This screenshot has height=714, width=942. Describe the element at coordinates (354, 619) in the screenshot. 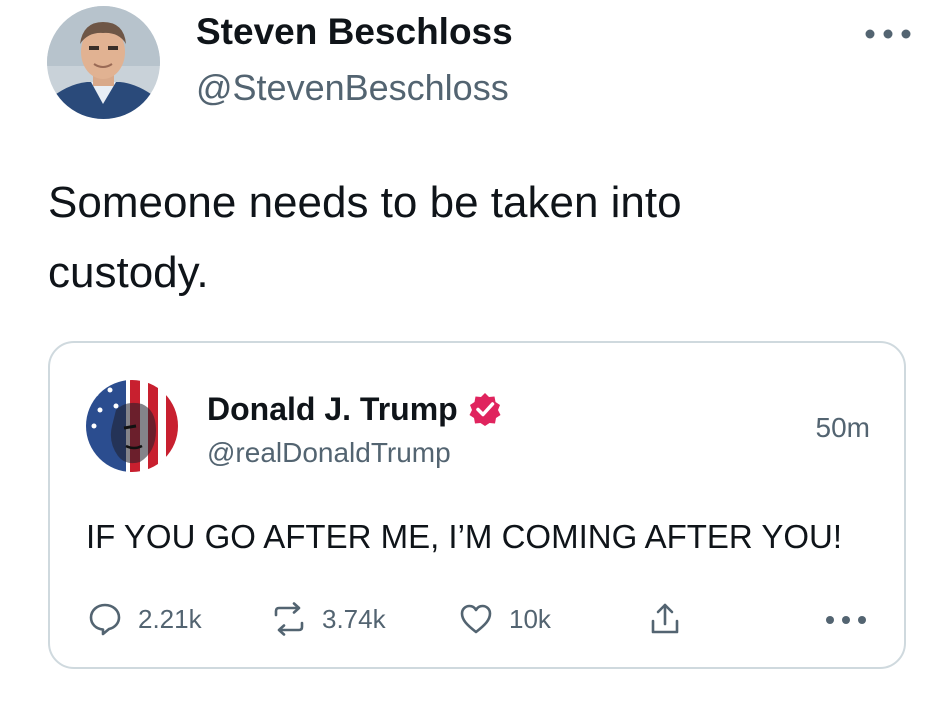

I see `repost-count: 3.74k` at that location.